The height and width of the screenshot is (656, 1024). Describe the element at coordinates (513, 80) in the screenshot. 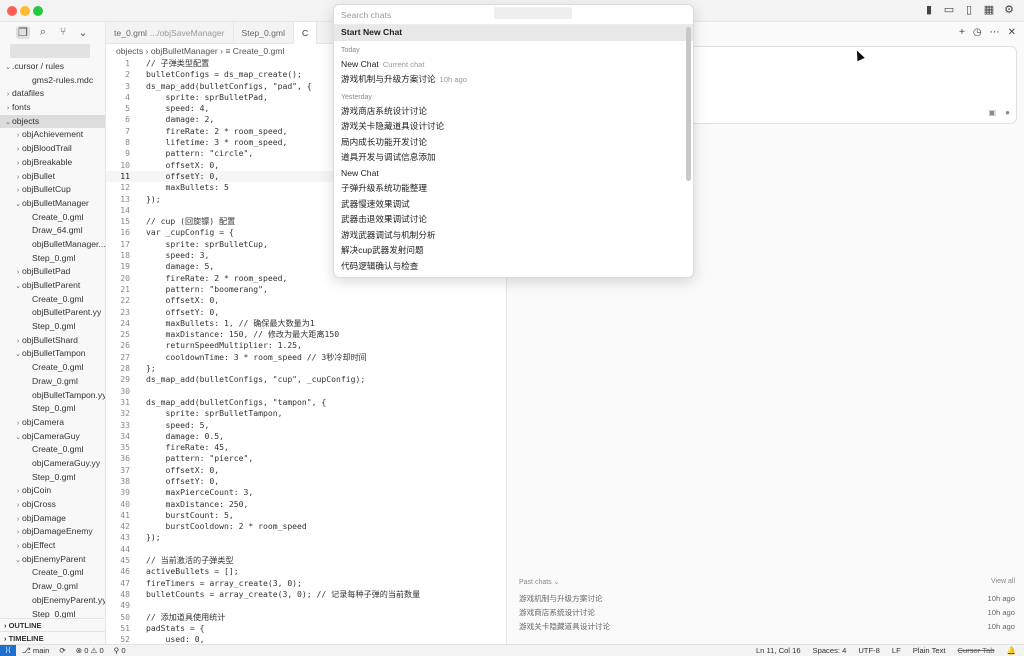

I see `chat-history-item: 游戏机制与升级方案讨论 10h ago` at that location.